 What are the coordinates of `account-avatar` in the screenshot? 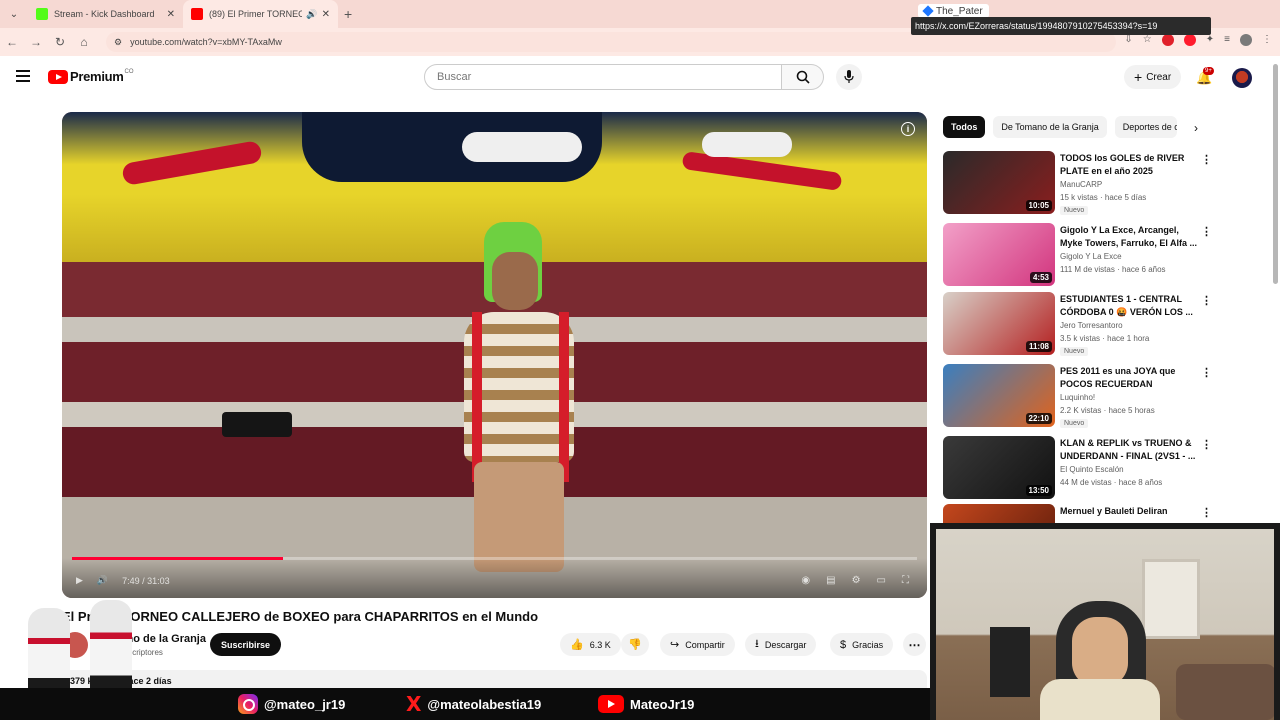 It's located at (1242, 78).